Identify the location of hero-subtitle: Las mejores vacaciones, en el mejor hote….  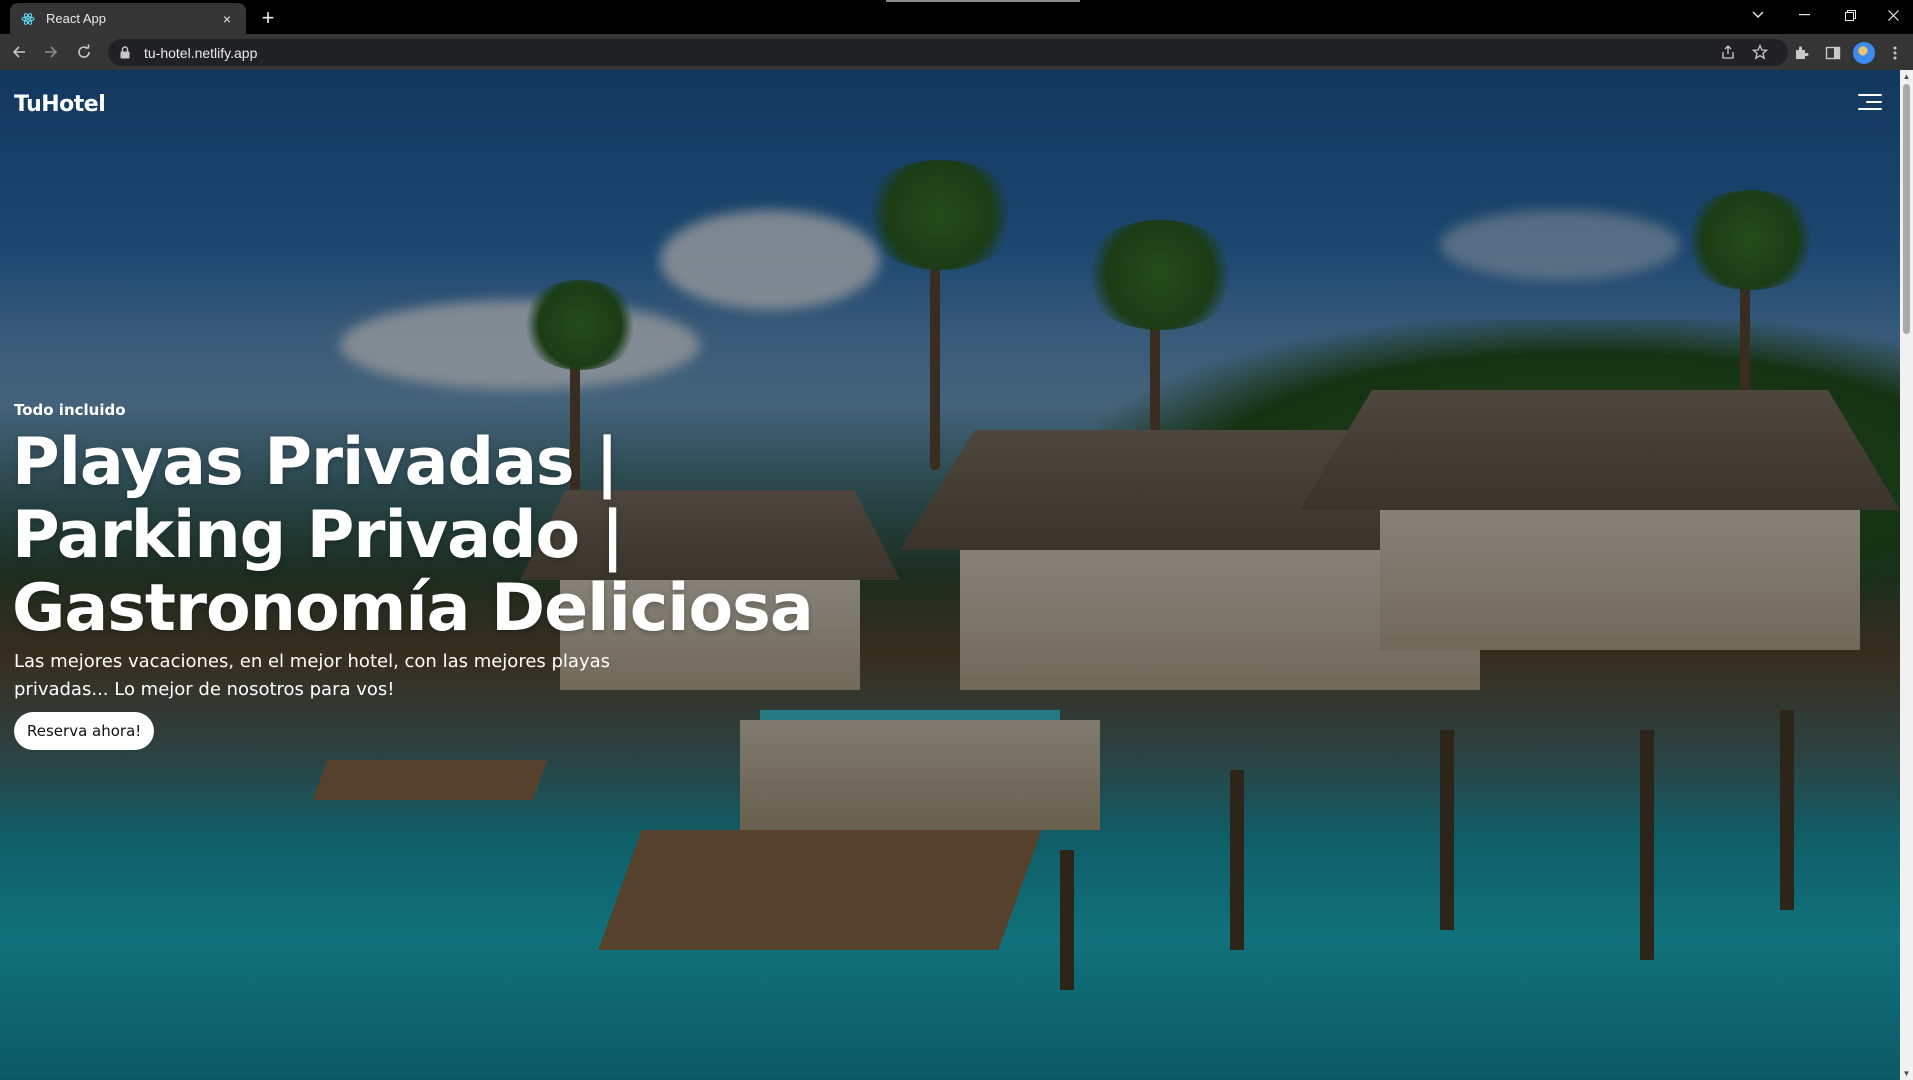
(312, 675).